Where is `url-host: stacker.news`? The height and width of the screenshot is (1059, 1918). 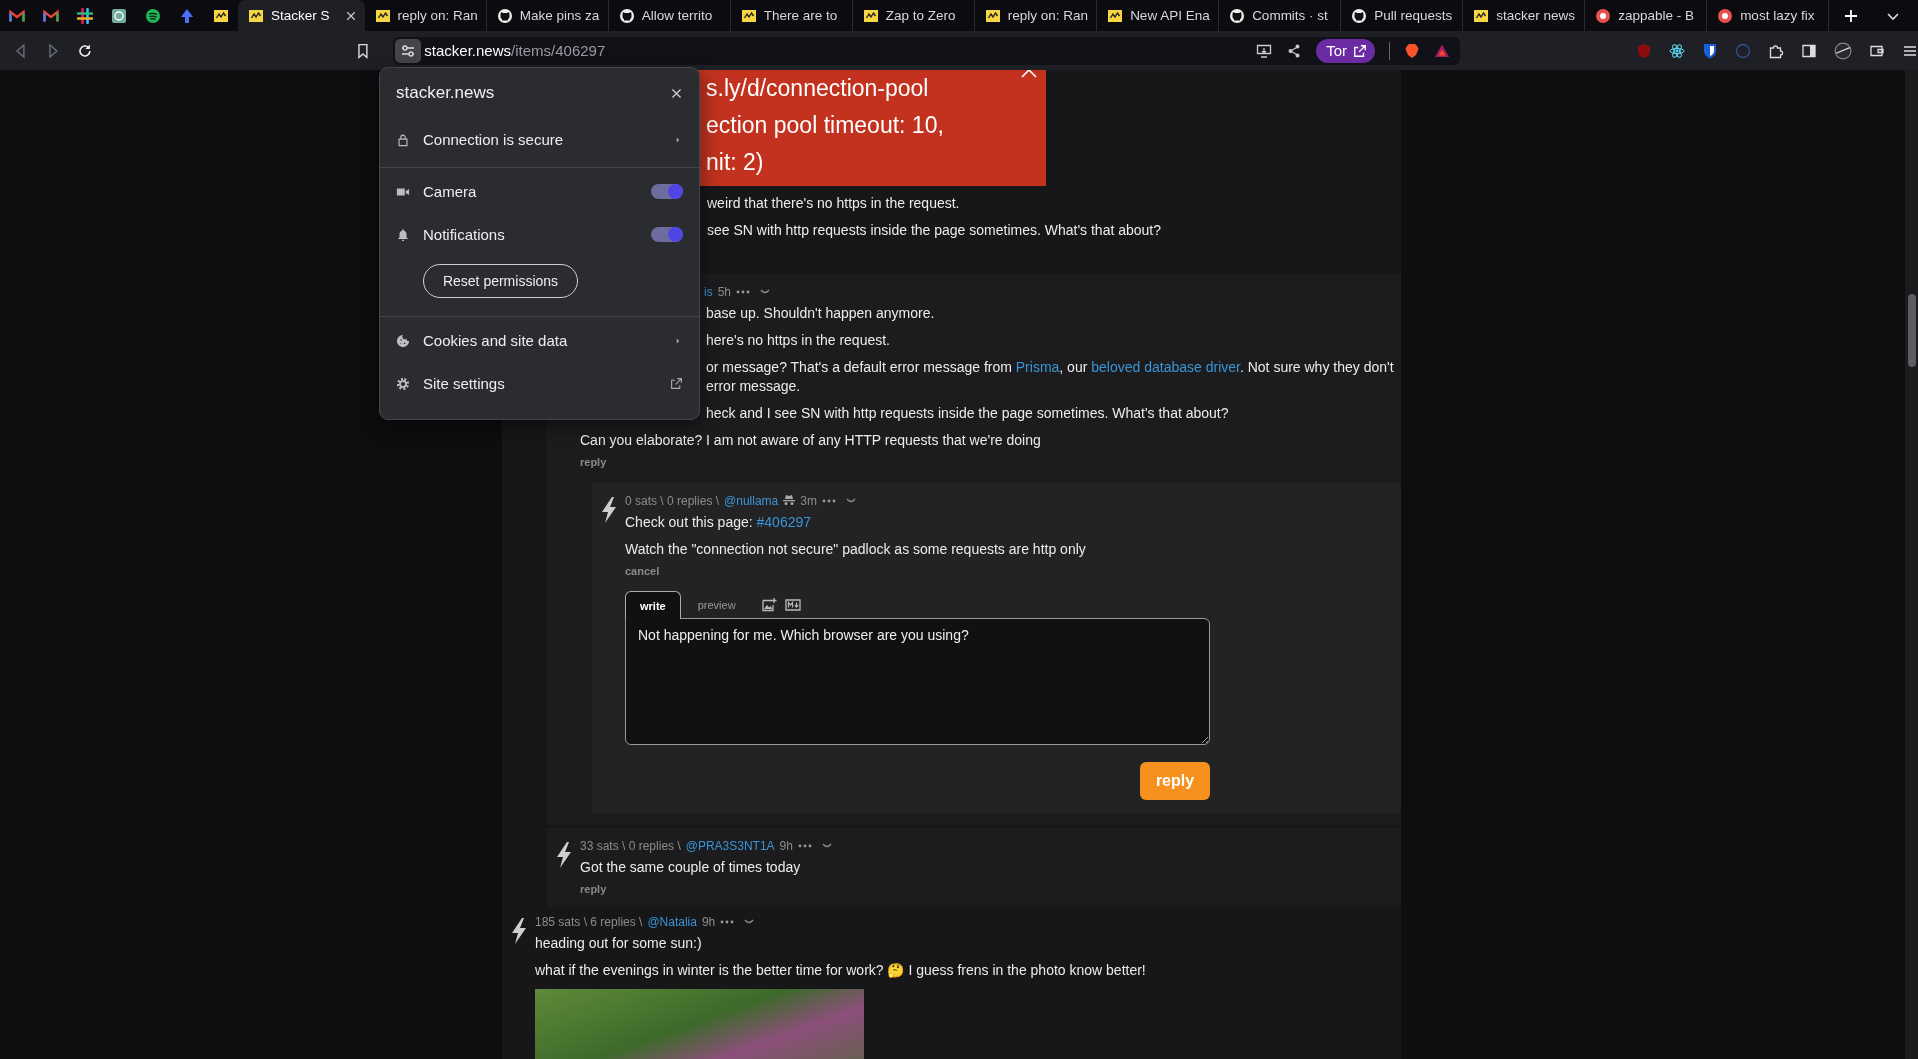
url-host: stacker.news is located at coordinates (468, 50).